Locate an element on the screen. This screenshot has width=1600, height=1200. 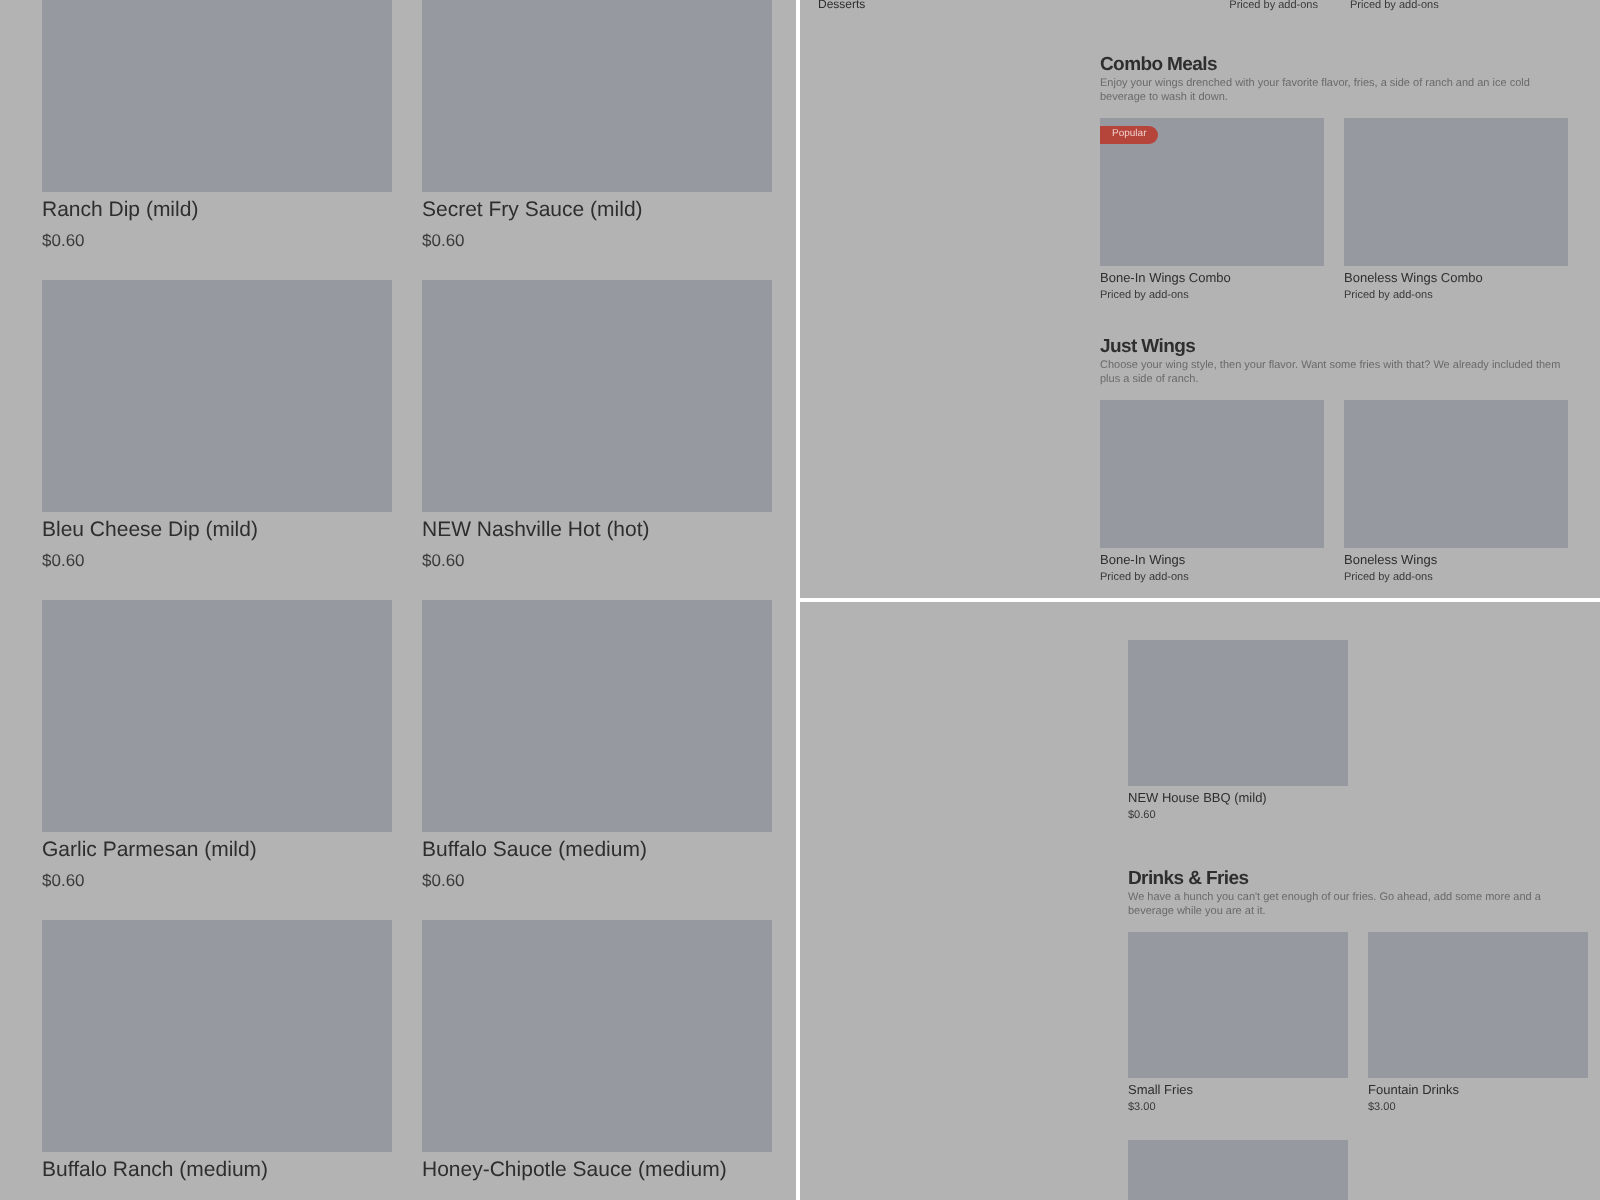
item-name: Ranch Dip (mild) is located at coordinates (121, 211).